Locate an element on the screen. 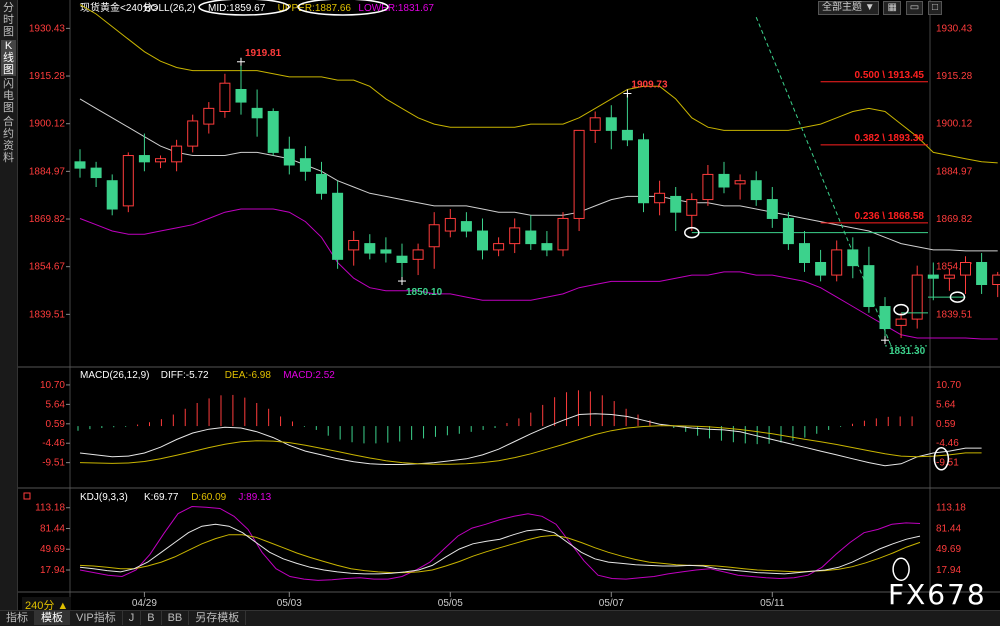  chart-toolbar: 全部主题 ▼ ▦ ▭ □ is located at coordinates (881, 8).